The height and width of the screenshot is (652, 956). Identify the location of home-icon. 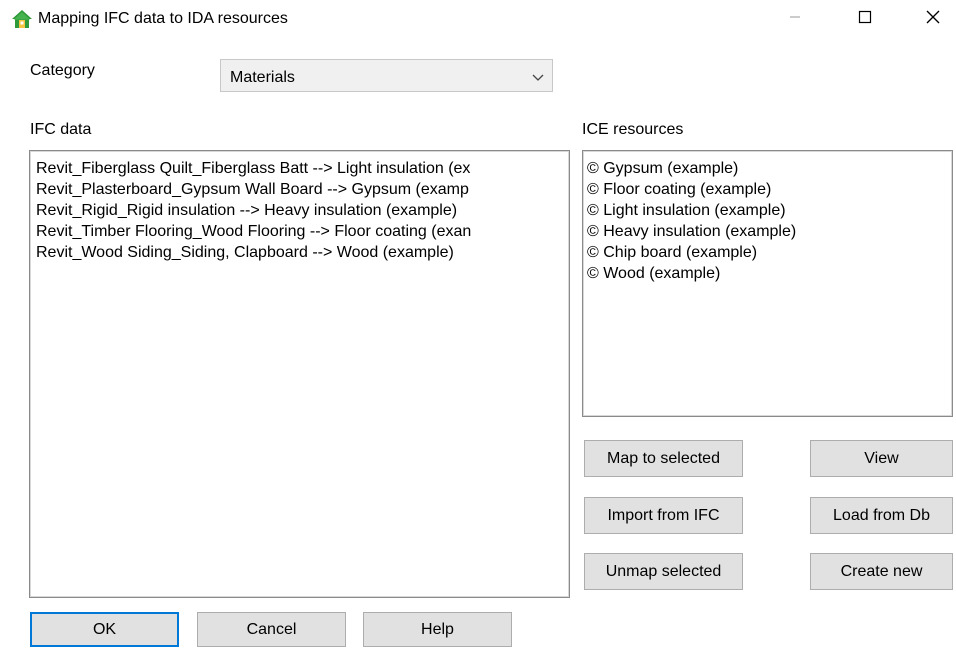
(22, 19).